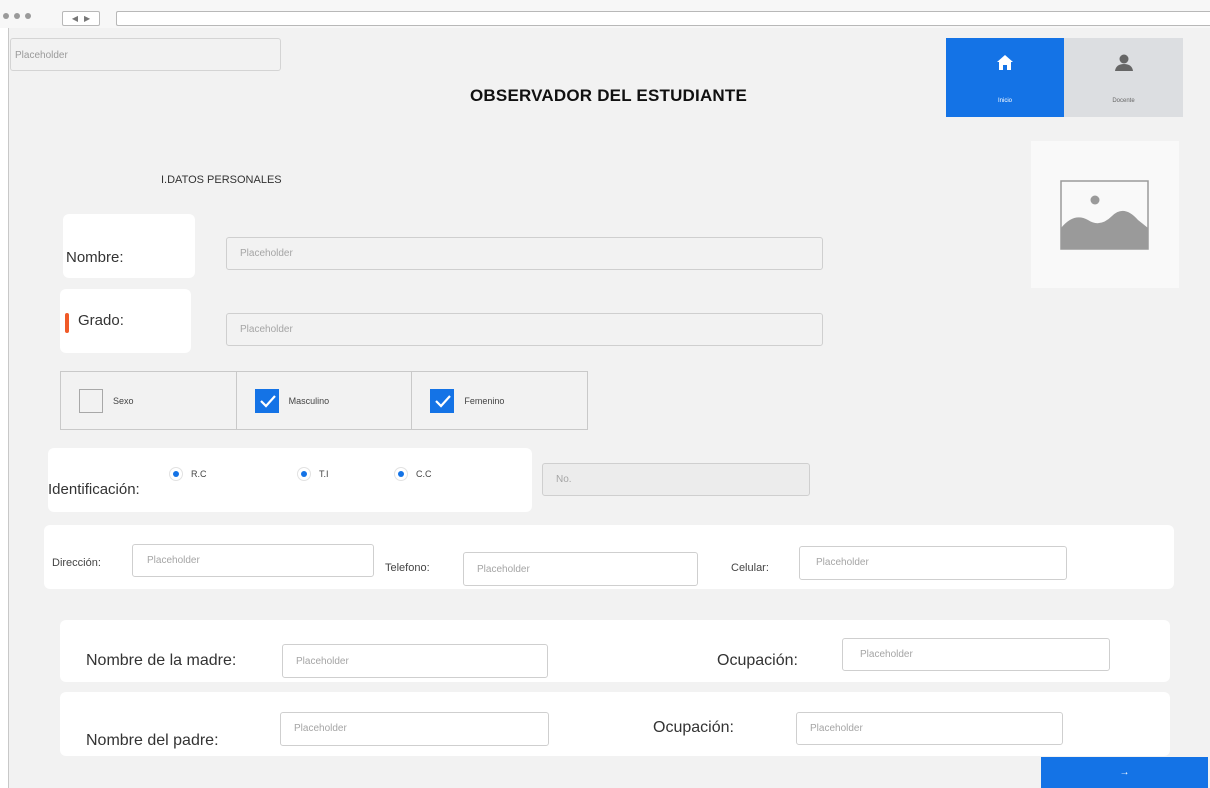  I want to click on user-icon, so click(1123, 62).